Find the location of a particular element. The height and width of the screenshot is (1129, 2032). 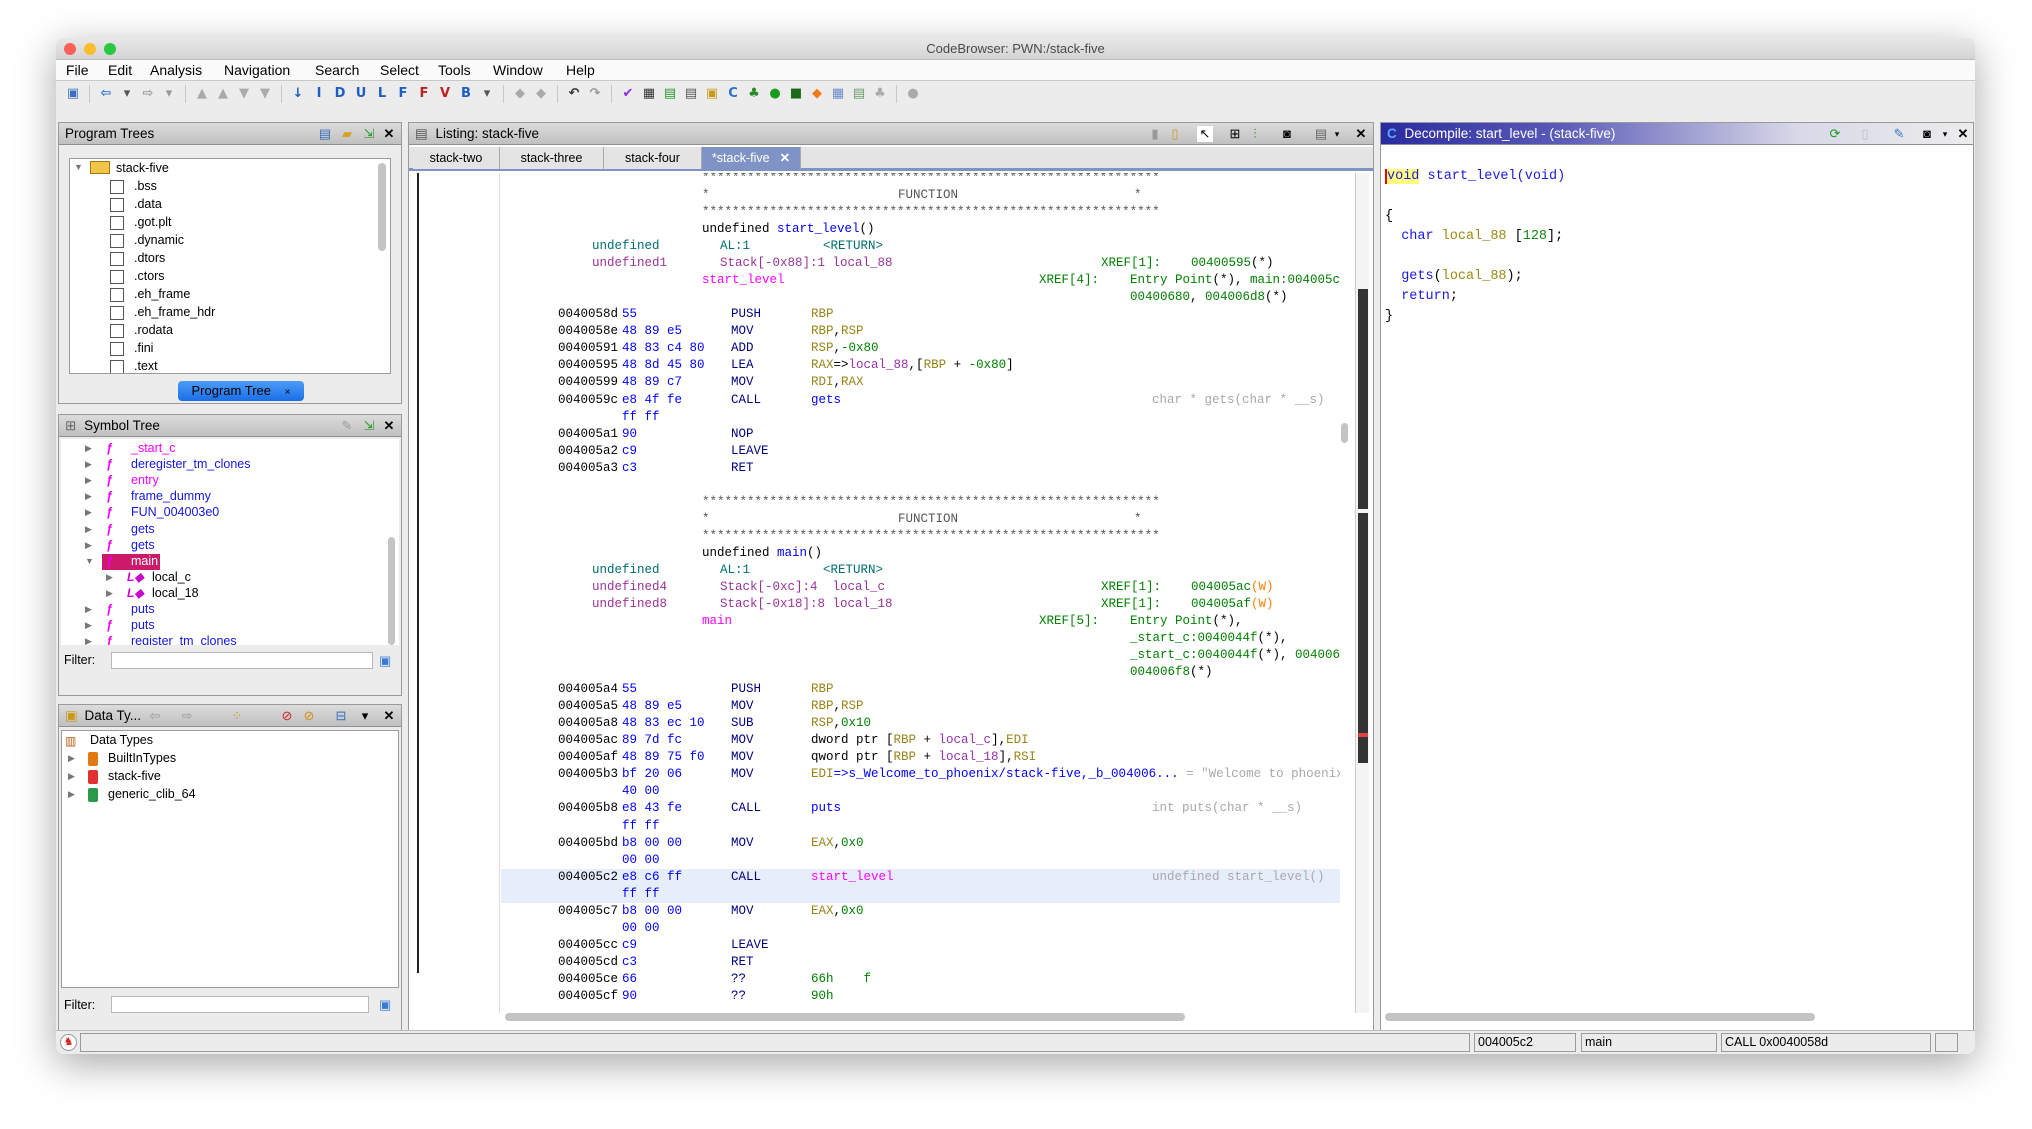

listing-row: 004005cc c9 LEAVE is located at coordinates (920, 945).